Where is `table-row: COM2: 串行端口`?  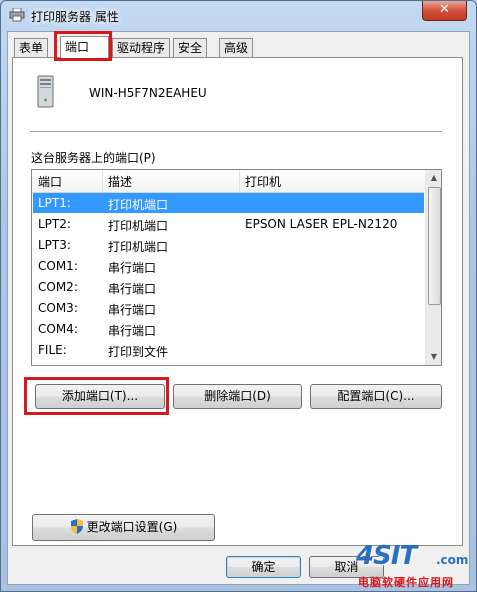 table-row: COM2: 串行端口 is located at coordinates (228, 287).